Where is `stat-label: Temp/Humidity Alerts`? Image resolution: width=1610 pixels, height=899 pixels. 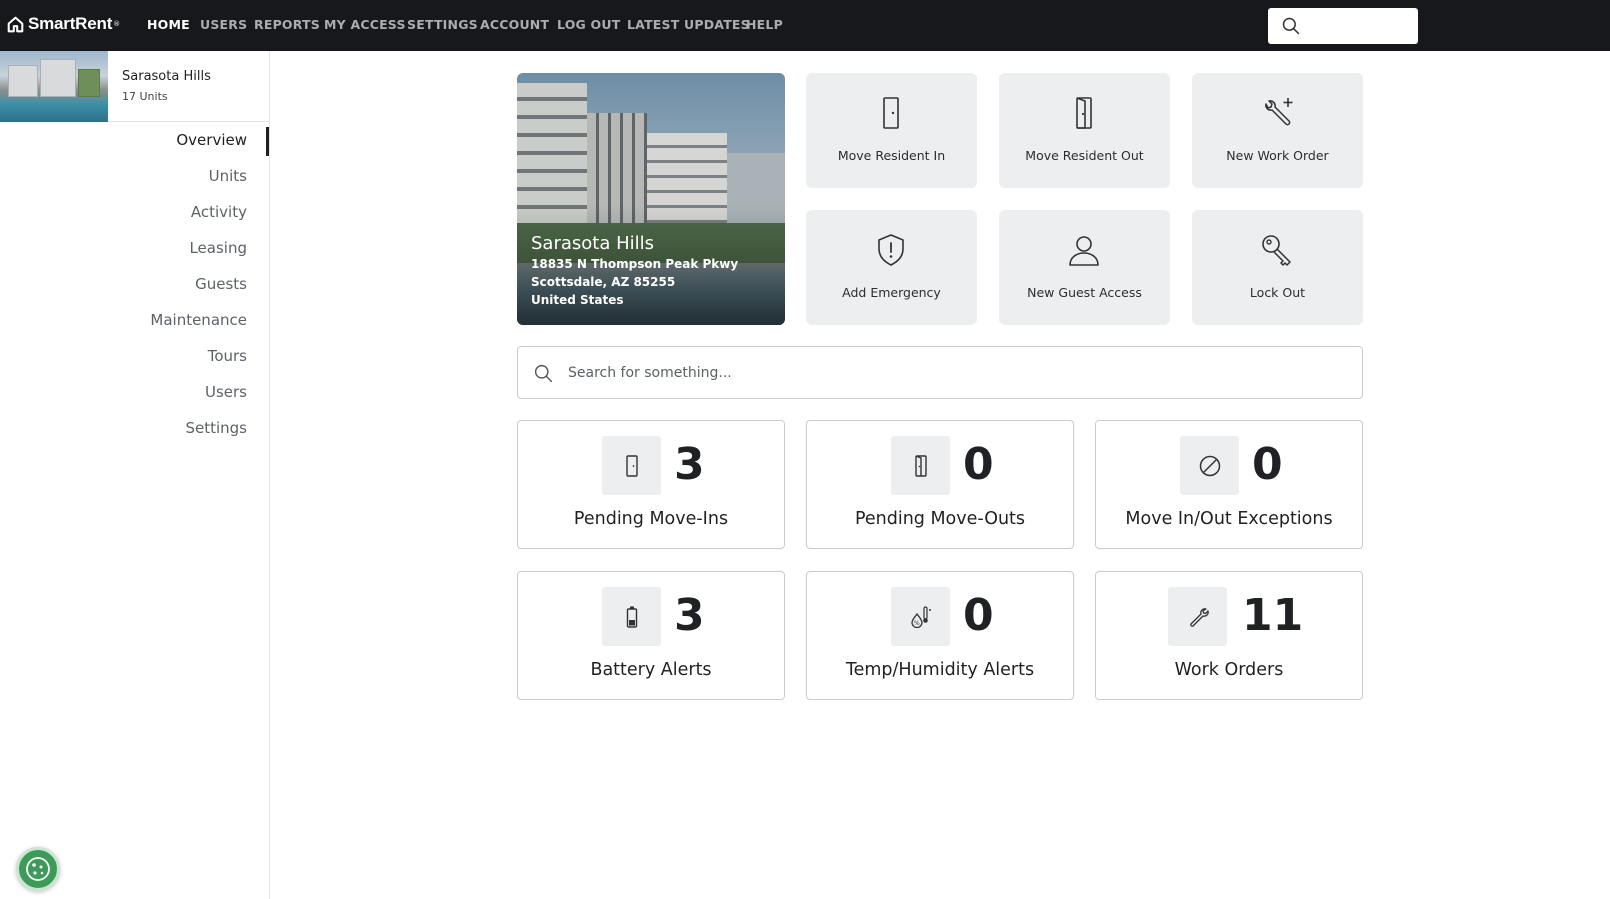 stat-label: Temp/Humidity Alerts is located at coordinates (940, 670).